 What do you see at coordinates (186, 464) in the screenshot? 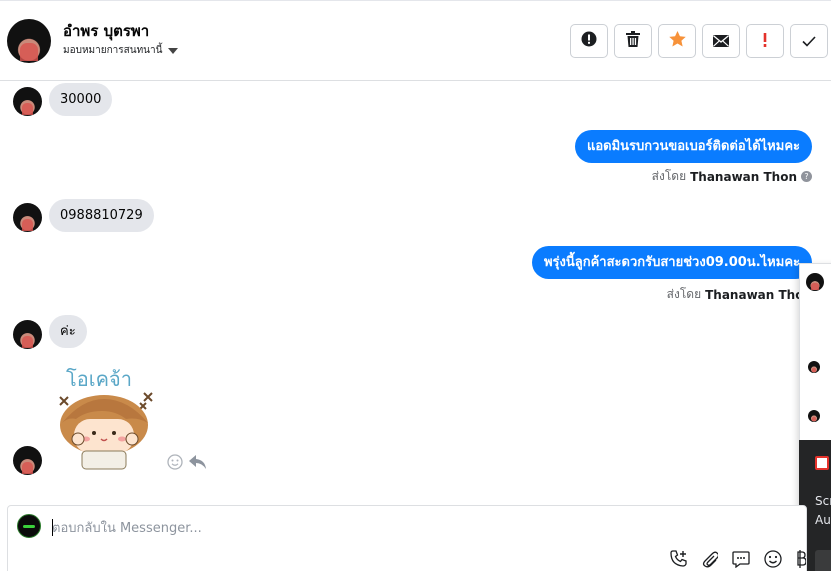
I see `message-actions` at bounding box center [186, 464].